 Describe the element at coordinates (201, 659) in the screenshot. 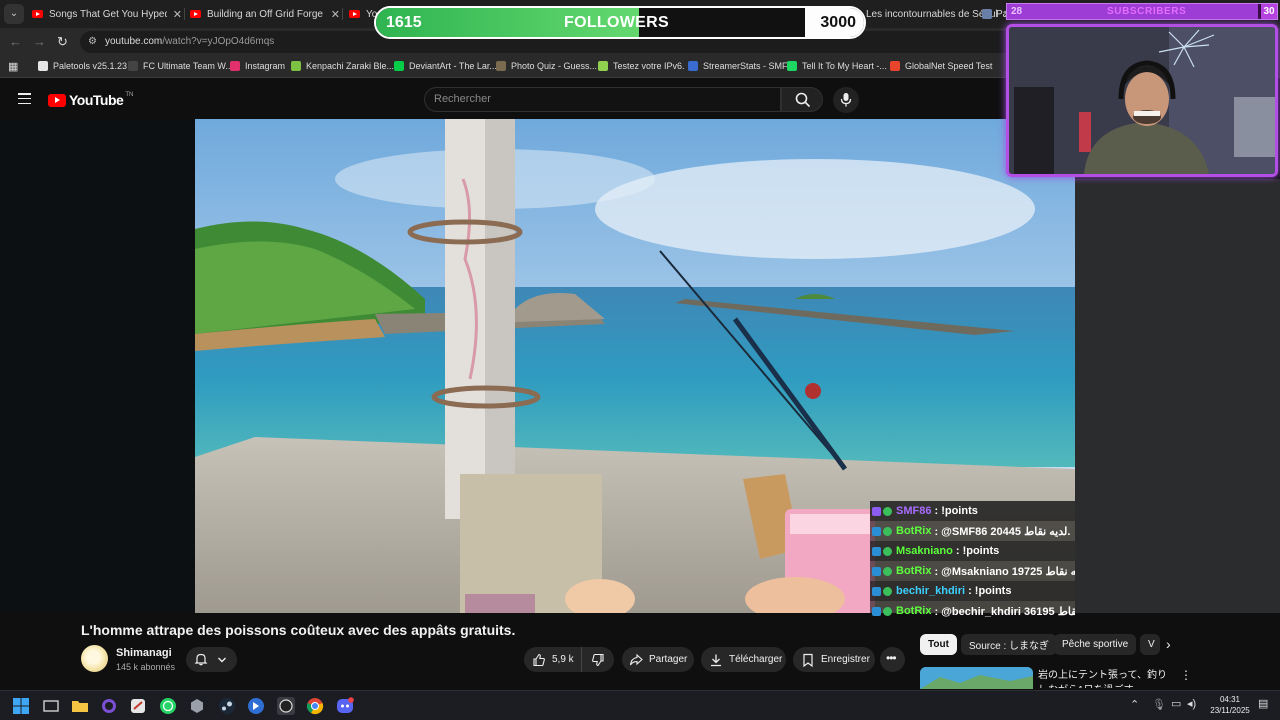

I see `bell-icon` at that location.